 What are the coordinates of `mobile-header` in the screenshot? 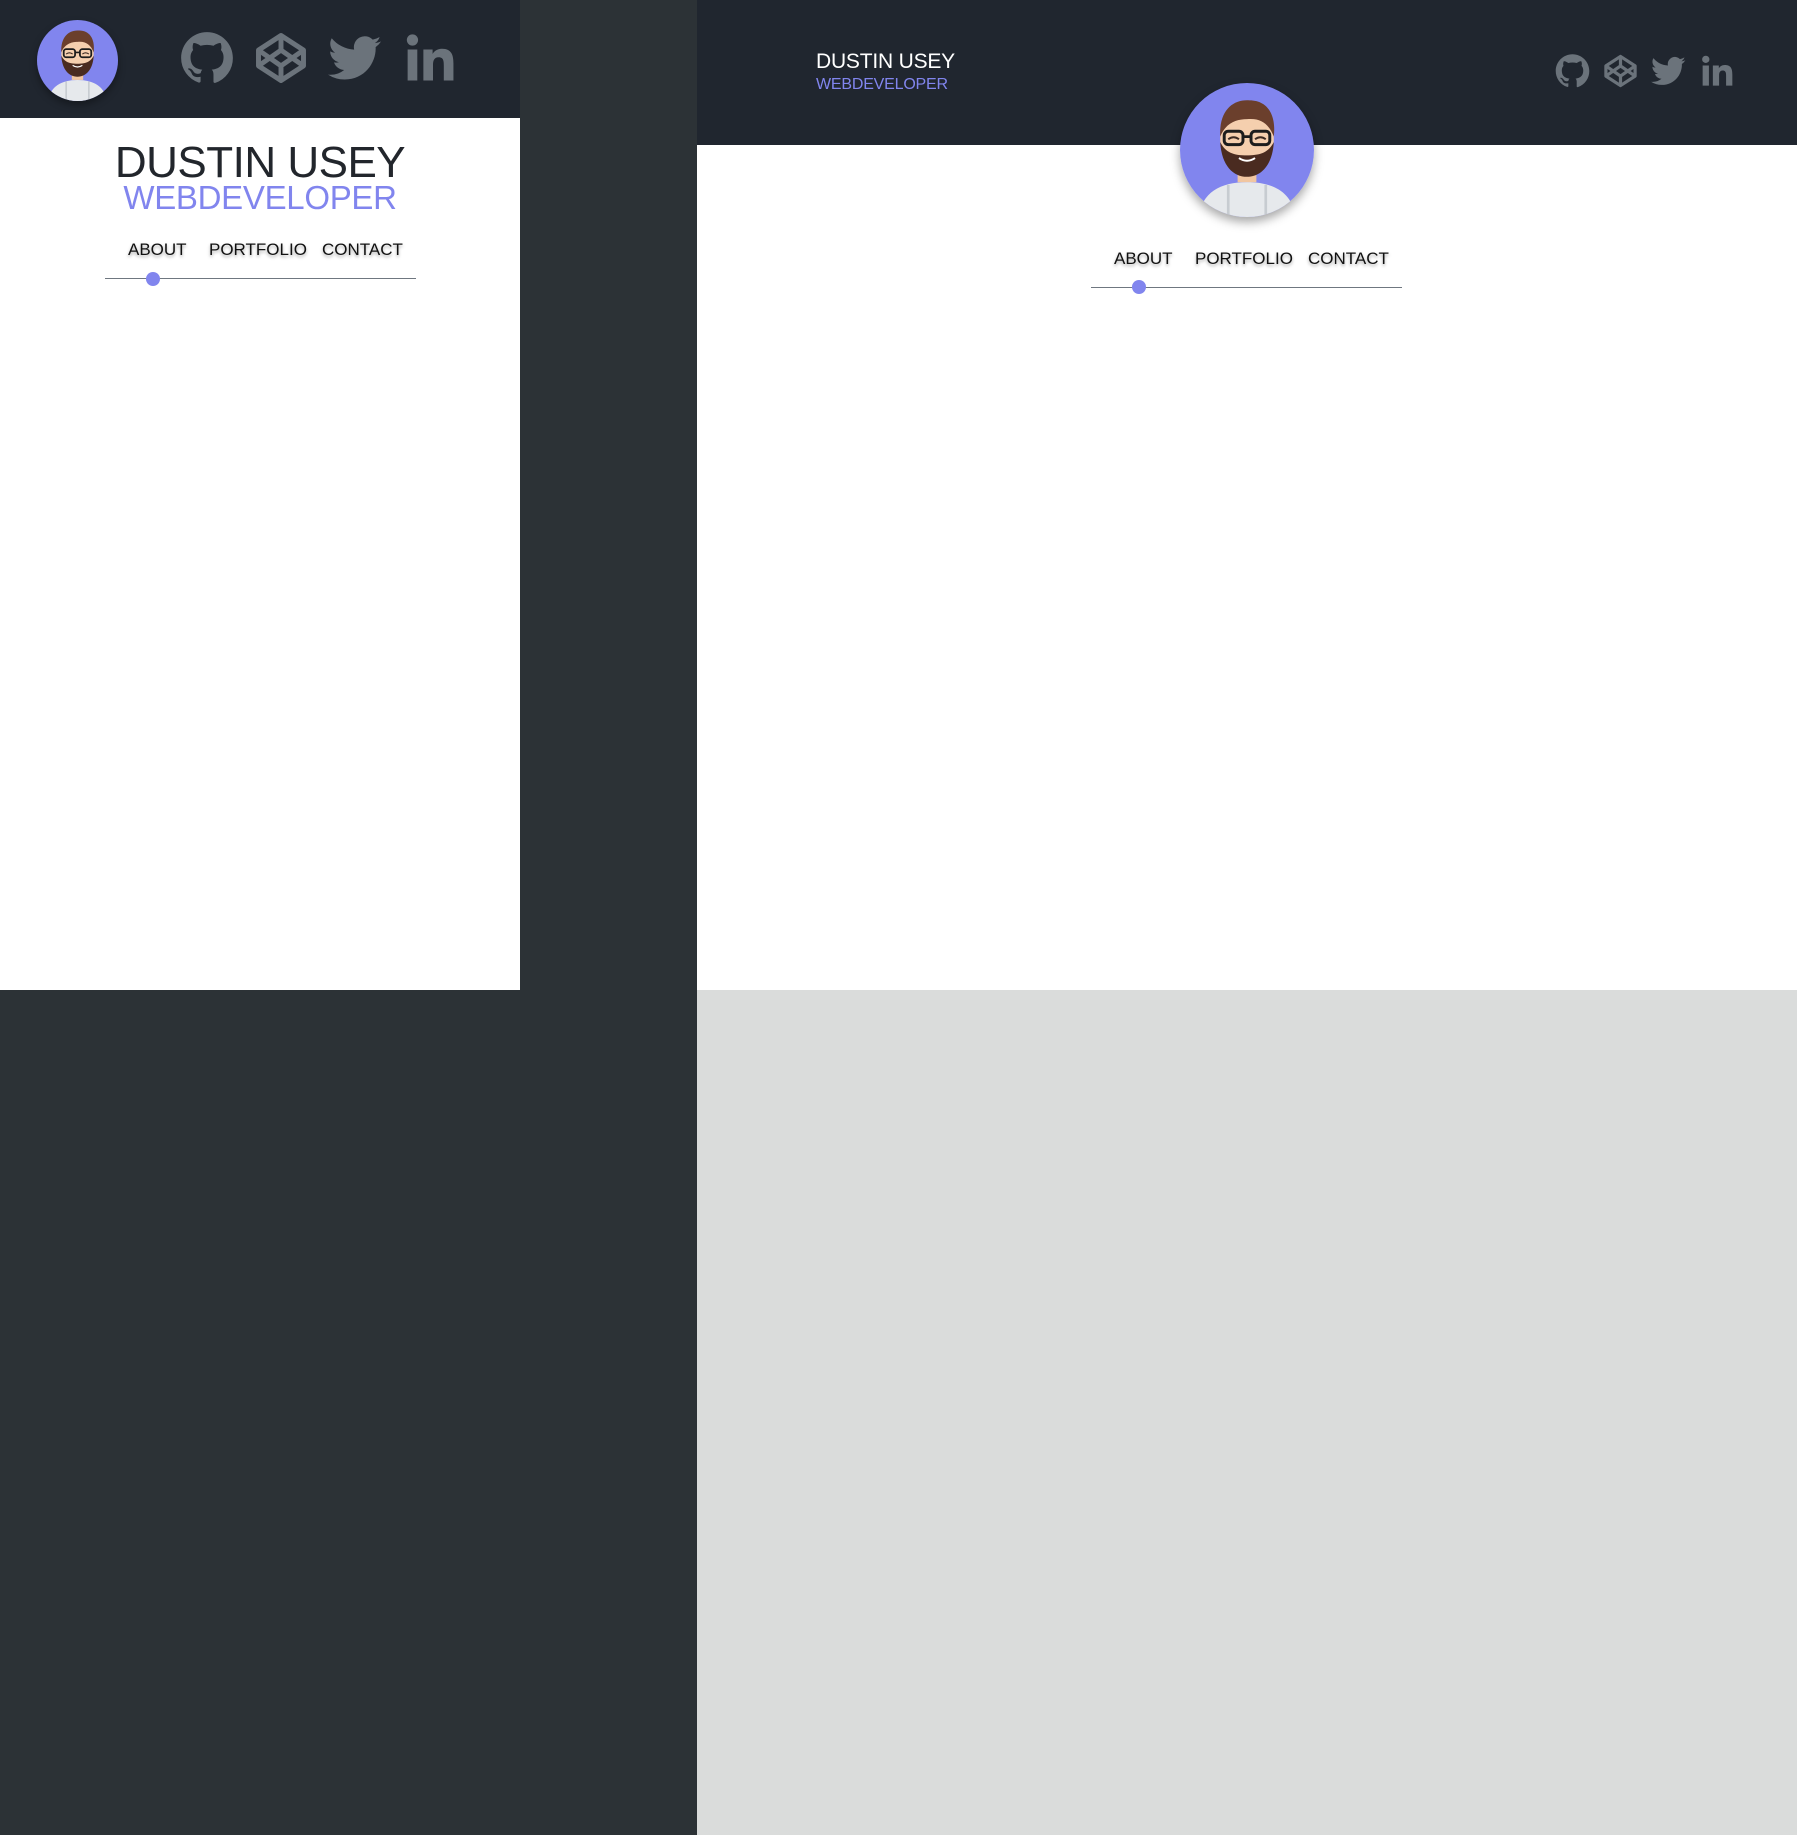 It's located at (260, 59).